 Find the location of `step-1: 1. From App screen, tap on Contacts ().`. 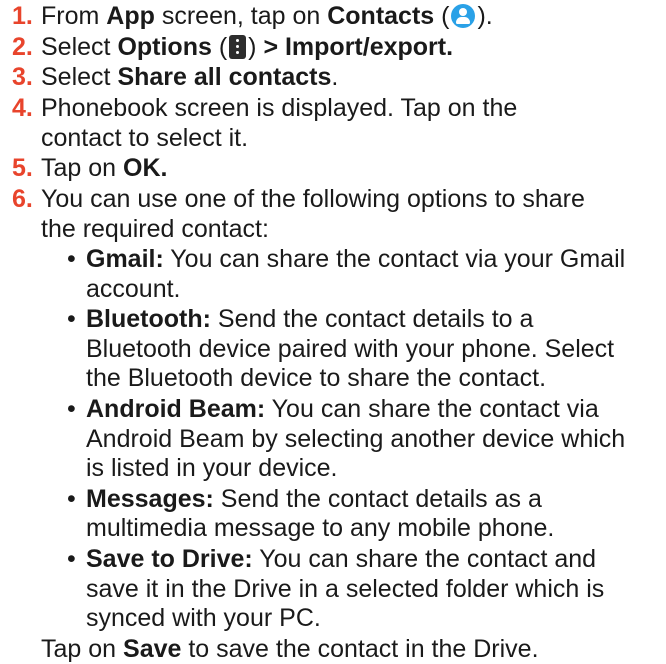

step-1: 1. From App screen, tap on Contacts (). is located at coordinates (252, 16).